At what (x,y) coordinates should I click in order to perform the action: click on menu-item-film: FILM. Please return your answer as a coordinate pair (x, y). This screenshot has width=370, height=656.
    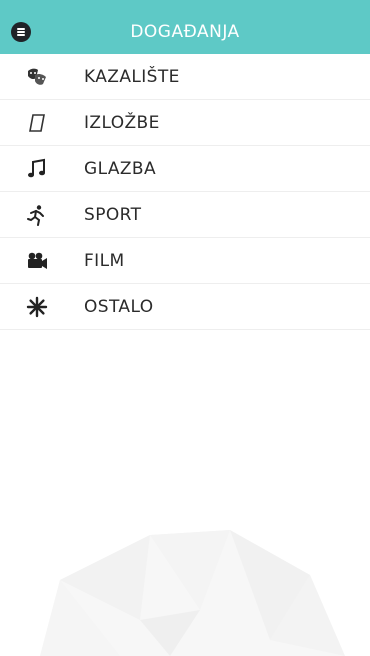
    Looking at the image, I should click on (185, 261).